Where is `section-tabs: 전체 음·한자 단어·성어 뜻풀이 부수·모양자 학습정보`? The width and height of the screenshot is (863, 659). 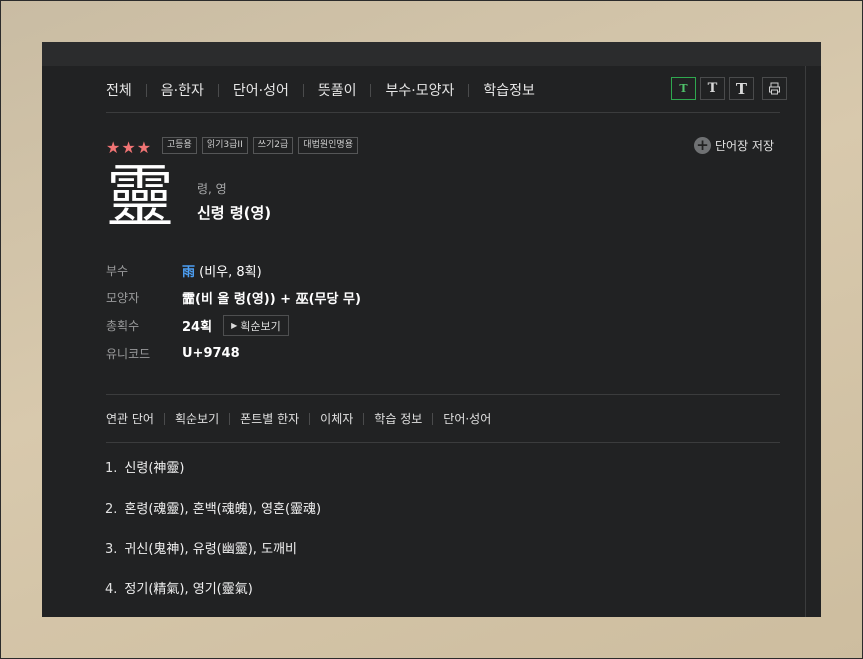 section-tabs: 전체 음·한자 단어·성어 뜻풀이 부수·모양자 학습정보 is located at coordinates (320, 90).